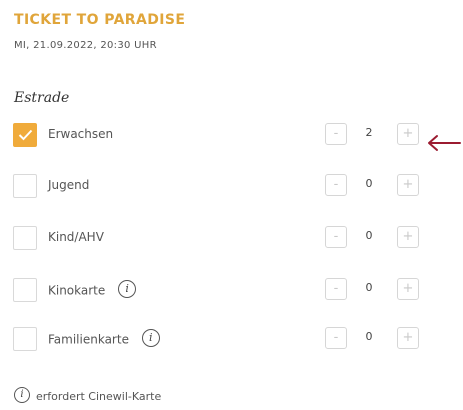 The width and height of the screenshot is (463, 410). I want to click on movie-title: TICKET TO PARADISE, so click(100, 20).